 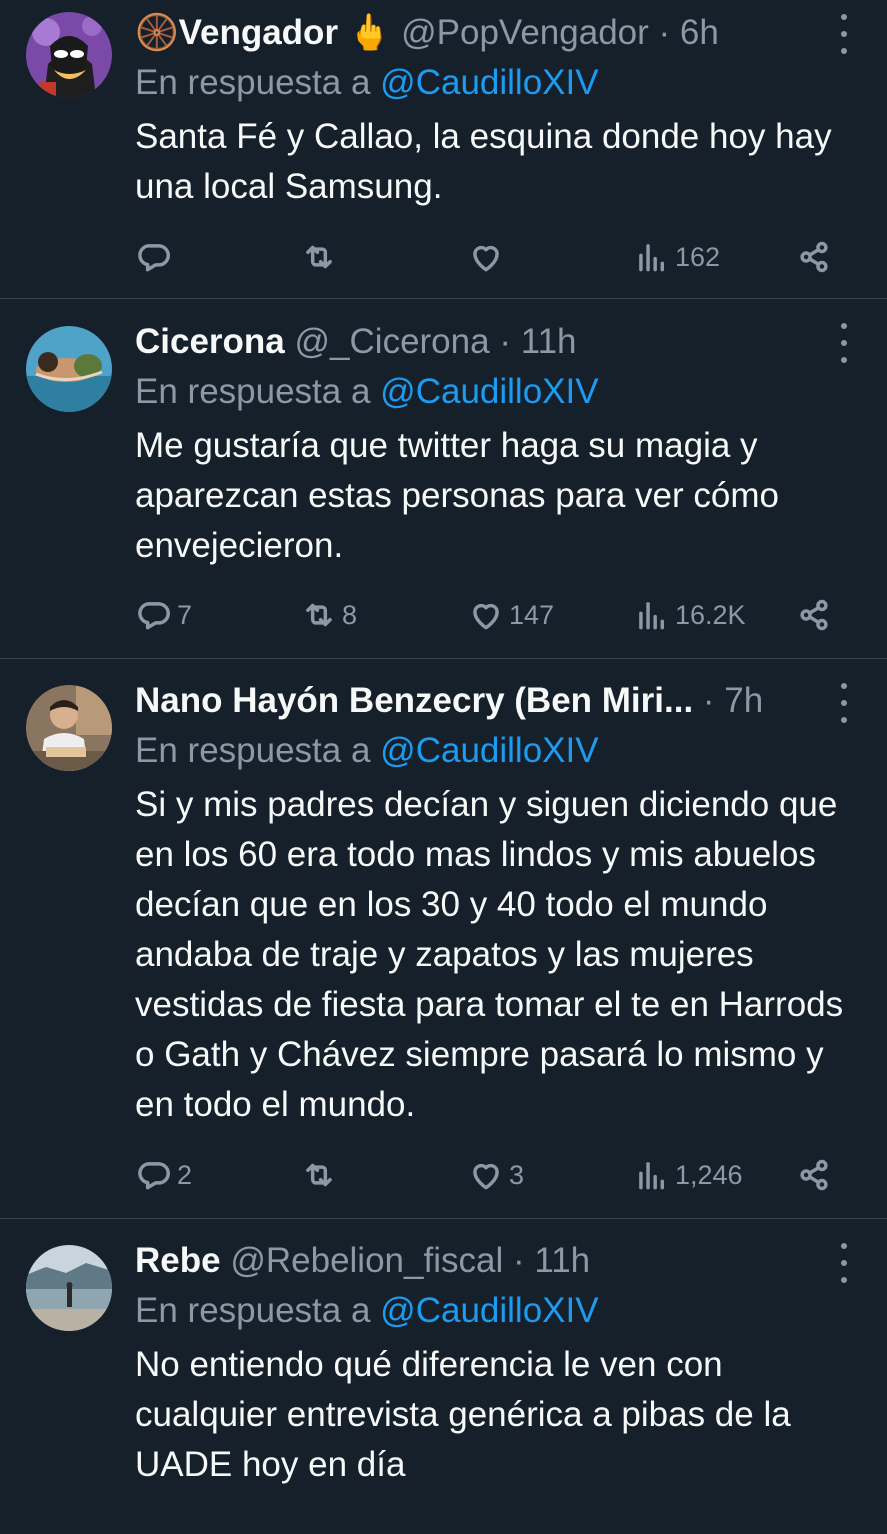 I want to click on views-count: 16.2K, so click(x=710, y=614).